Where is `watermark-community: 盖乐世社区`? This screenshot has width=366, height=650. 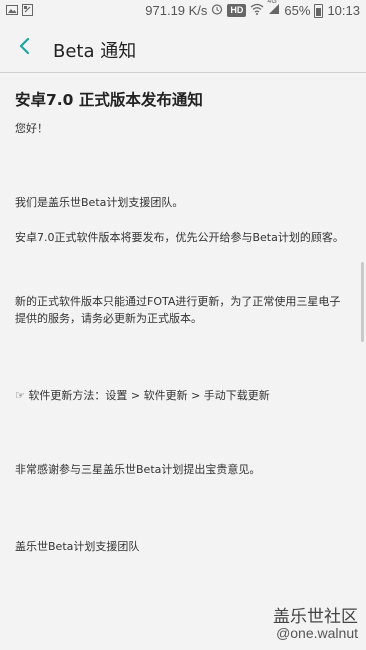 watermark-community: 盖乐世社区 is located at coordinates (315, 617).